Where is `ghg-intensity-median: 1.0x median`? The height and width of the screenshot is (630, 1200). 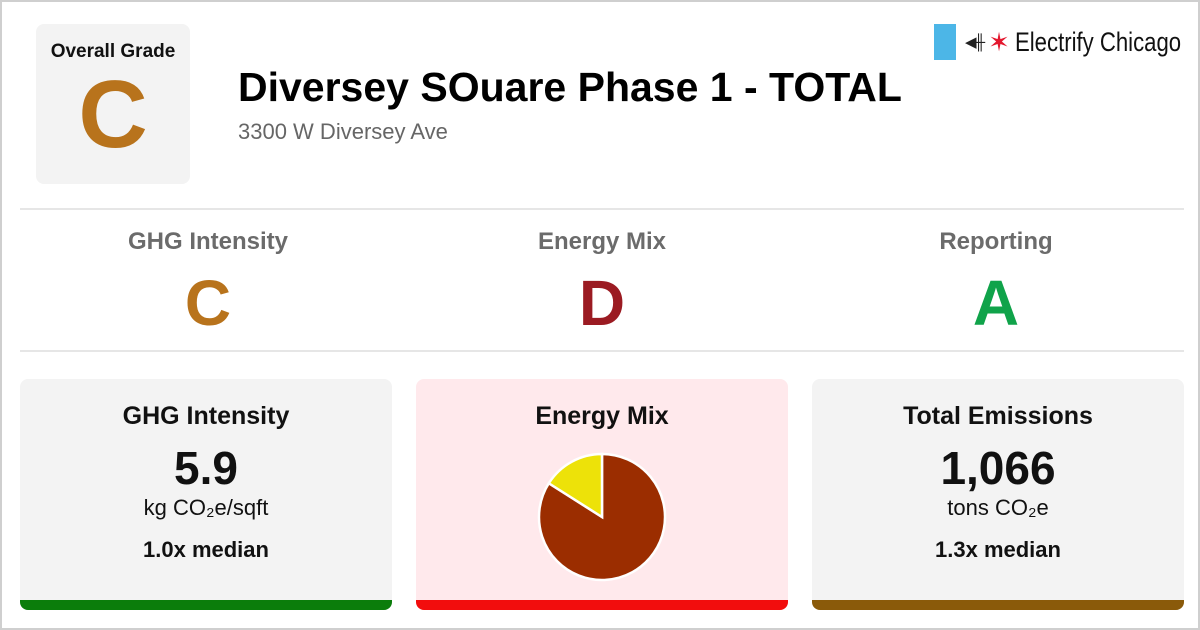
ghg-intensity-median: 1.0x median is located at coordinates (206, 549).